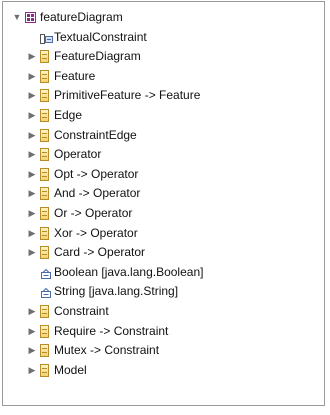 The height and width of the screenshot is (415, 330). I want to click on tree-node-label: Opt -> Operator, so click(96, 173).